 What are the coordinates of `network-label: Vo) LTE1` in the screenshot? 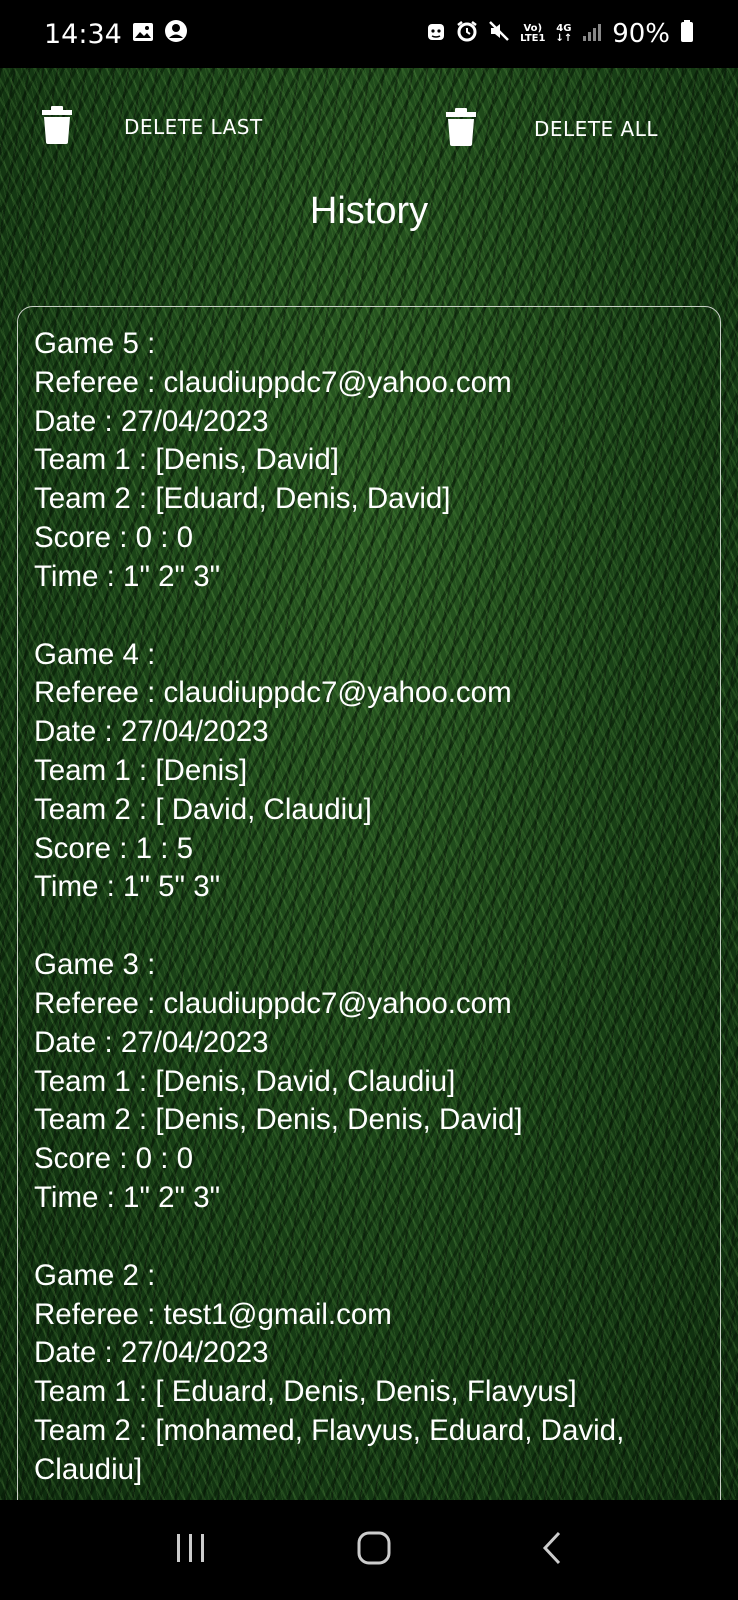 It's located at (533, 33).